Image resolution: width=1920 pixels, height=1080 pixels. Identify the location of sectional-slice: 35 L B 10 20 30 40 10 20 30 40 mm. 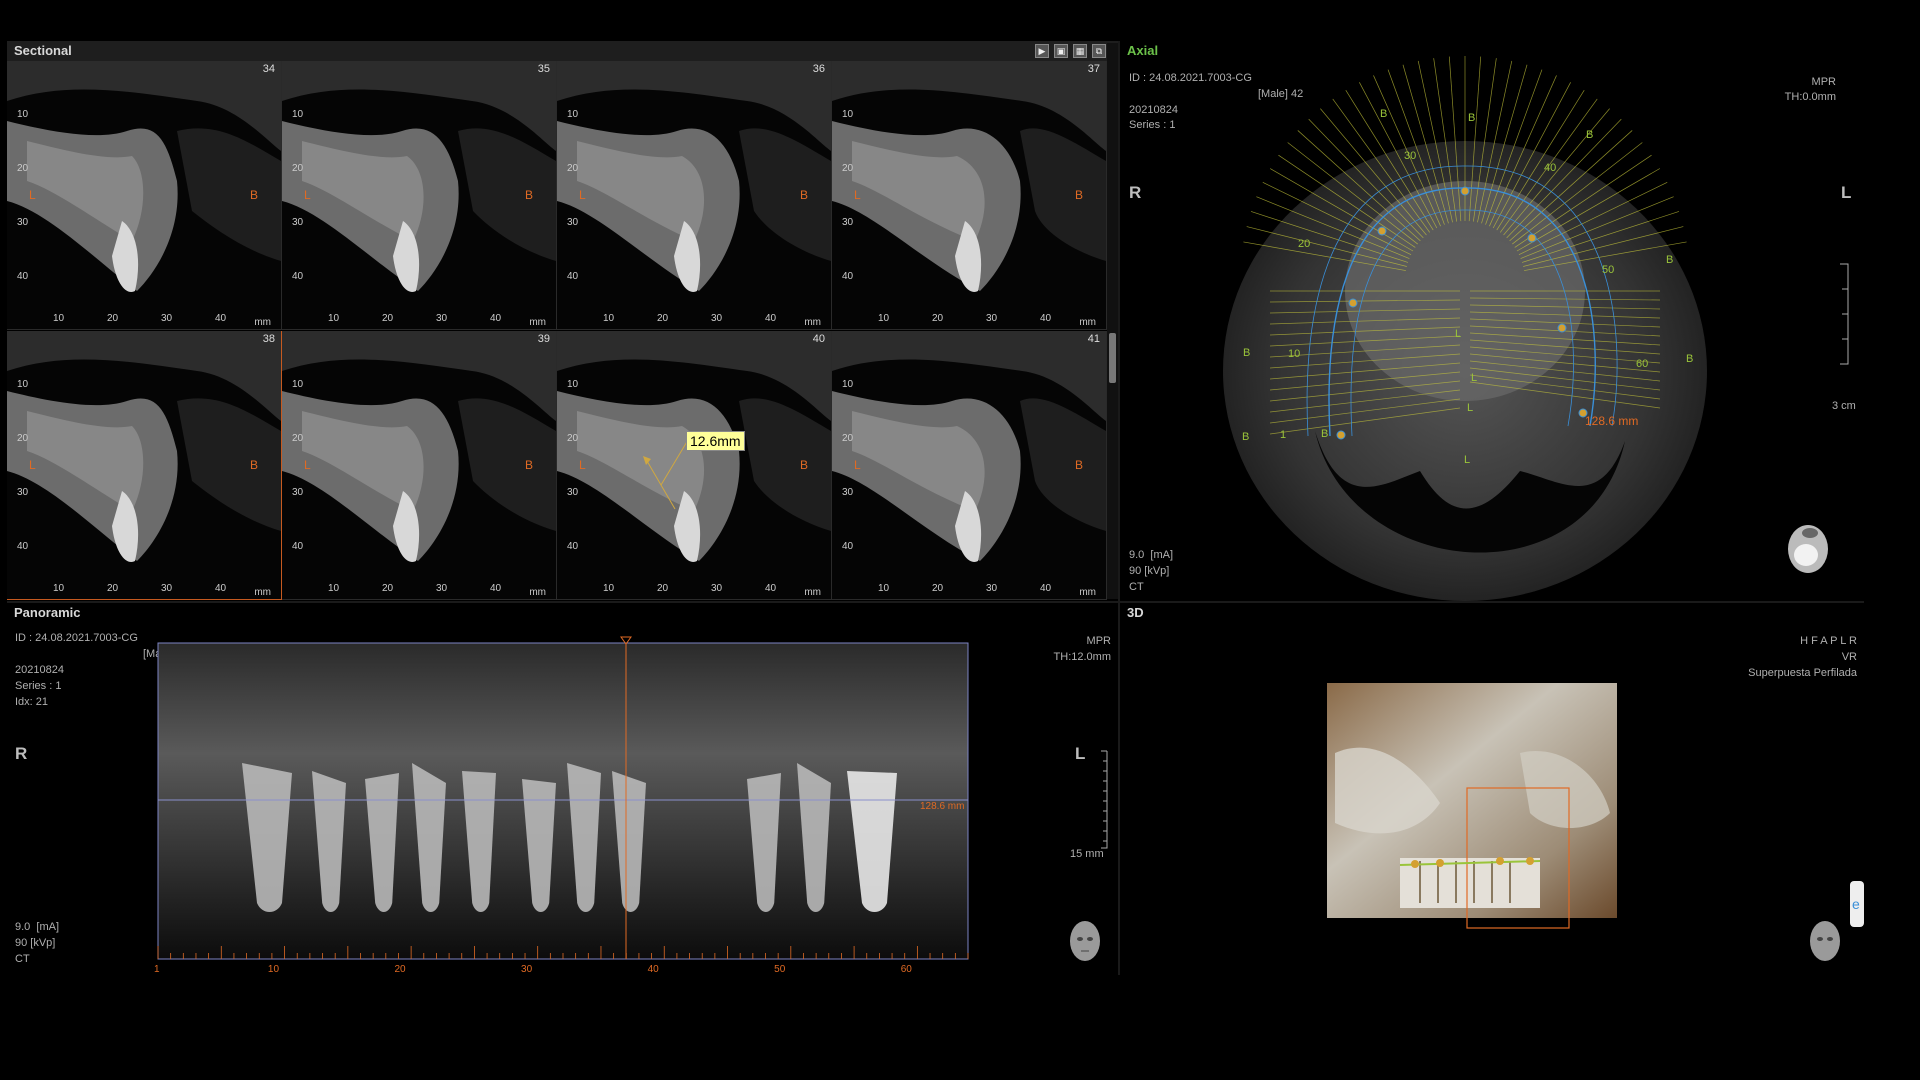
(419, 195).